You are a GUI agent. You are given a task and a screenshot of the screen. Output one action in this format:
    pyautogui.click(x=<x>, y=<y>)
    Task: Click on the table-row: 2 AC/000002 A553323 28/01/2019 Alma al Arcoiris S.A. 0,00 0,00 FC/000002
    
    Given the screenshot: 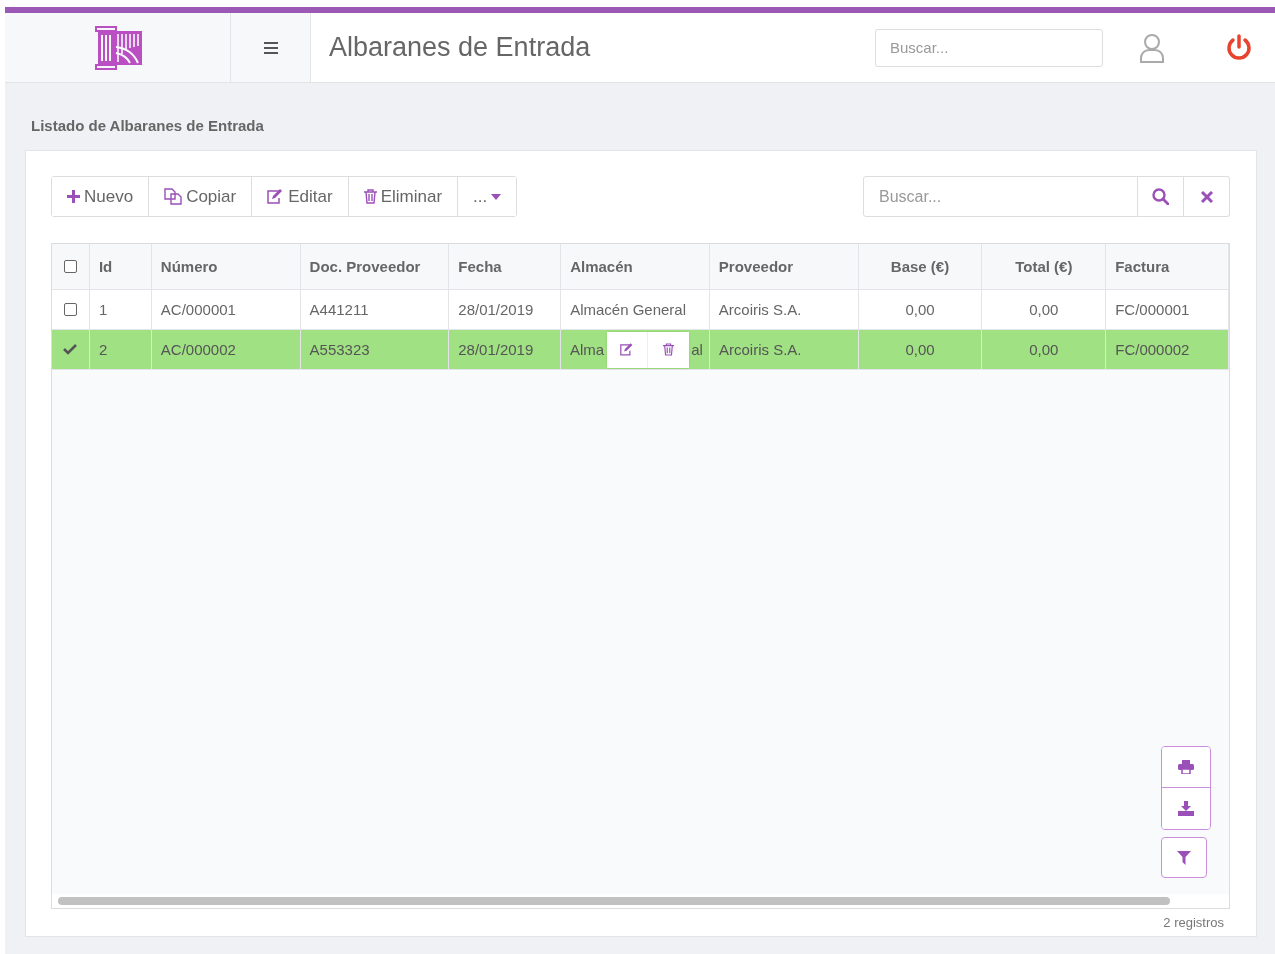 What is the action you would take?
    pyautogui.click(x=640, y=350)
    